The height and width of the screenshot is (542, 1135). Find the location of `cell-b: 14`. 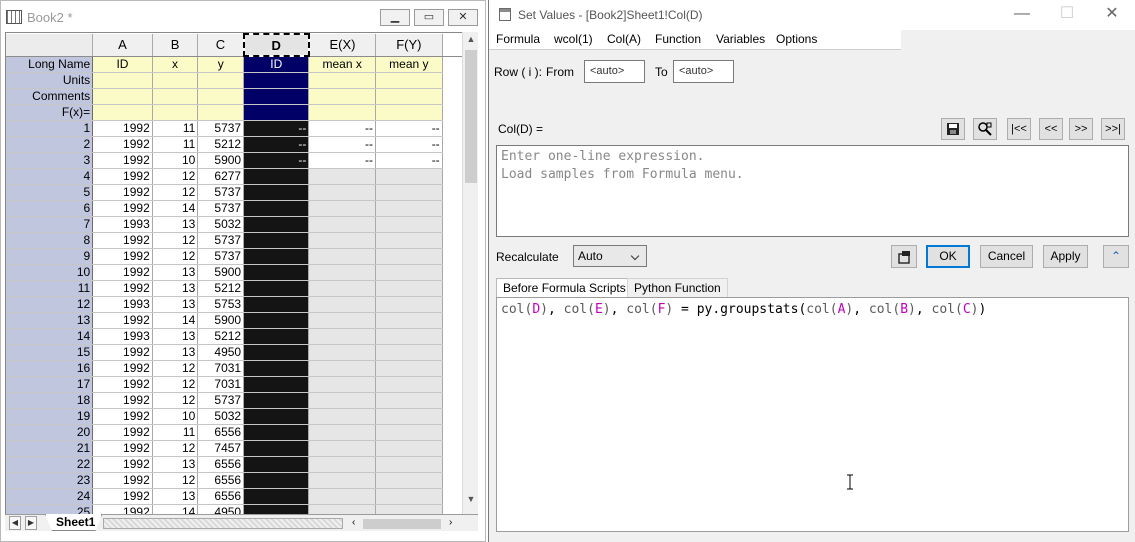

cell-b: 14 is located at coordinates (175, 509).